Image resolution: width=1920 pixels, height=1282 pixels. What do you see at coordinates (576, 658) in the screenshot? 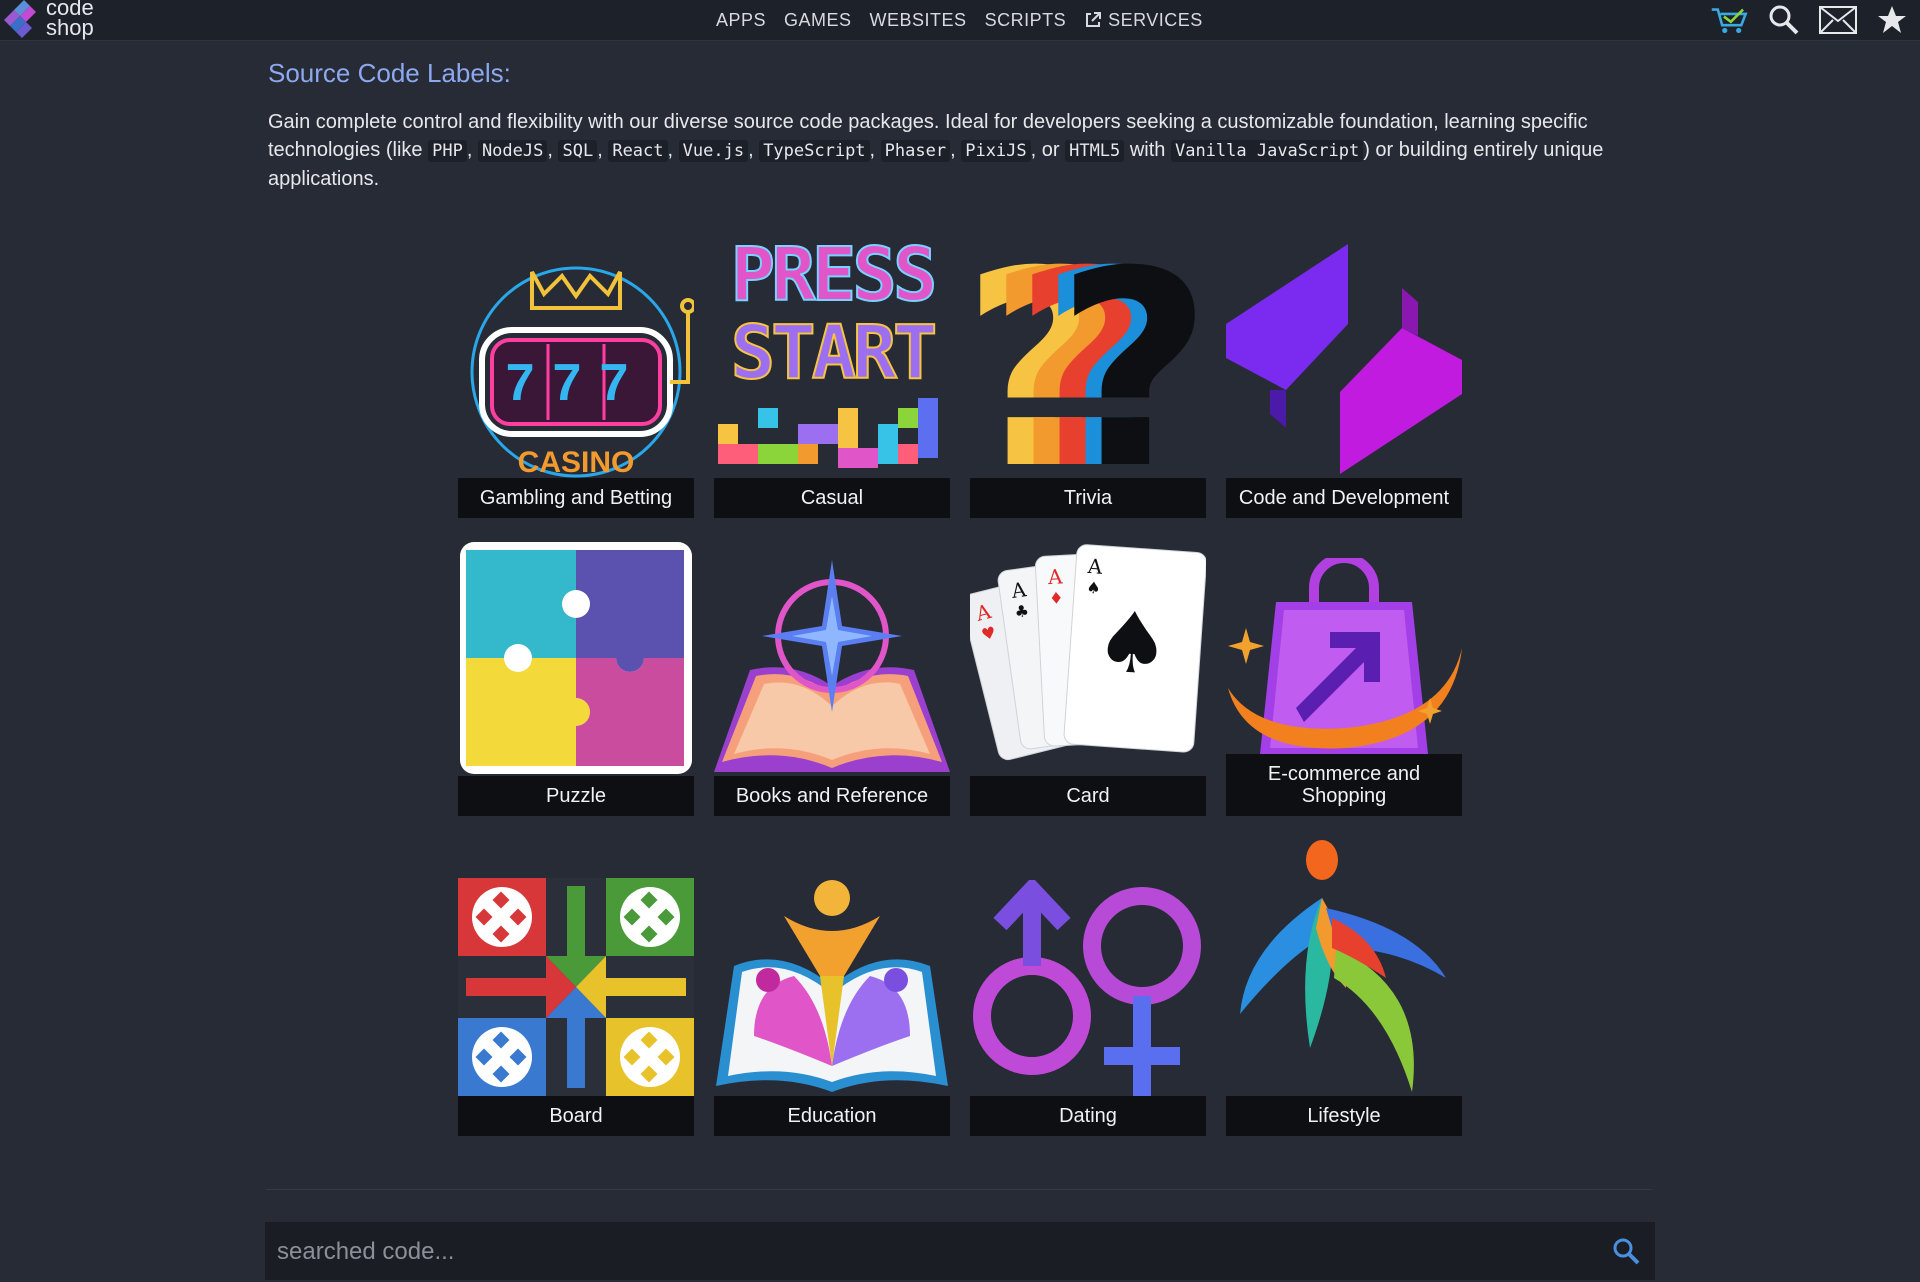
I see `puzzle-icon` at bounding box center [576, 658].